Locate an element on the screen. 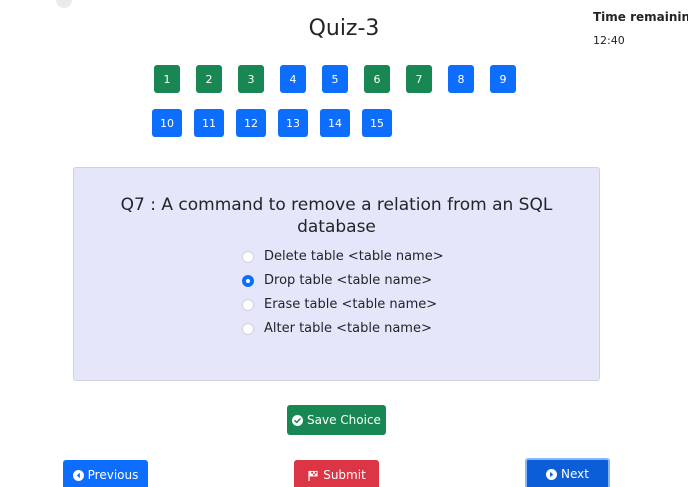 The width and height of the screenshot is (688, 487). question-nav-button-6: 6 is located at coordinates (377, 79).